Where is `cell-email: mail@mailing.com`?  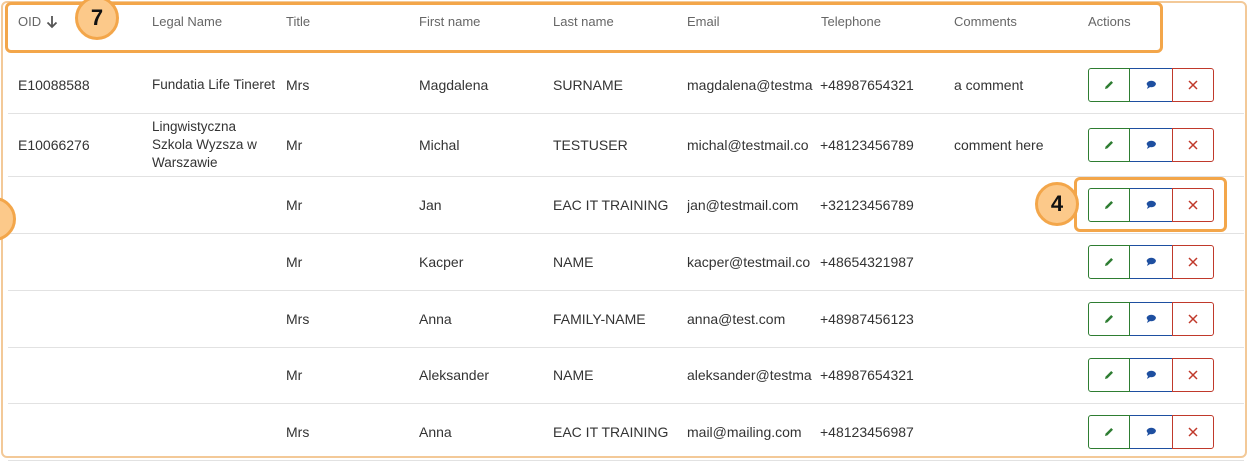 cell-email: mail@mailing.com is located at coordinates (744, 431).